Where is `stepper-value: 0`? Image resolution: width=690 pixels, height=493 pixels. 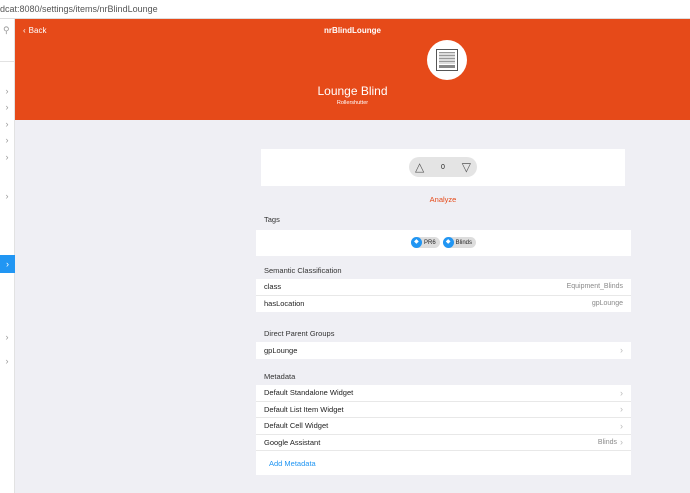
stepper-value: 0 is located at coordinates (443, 167).